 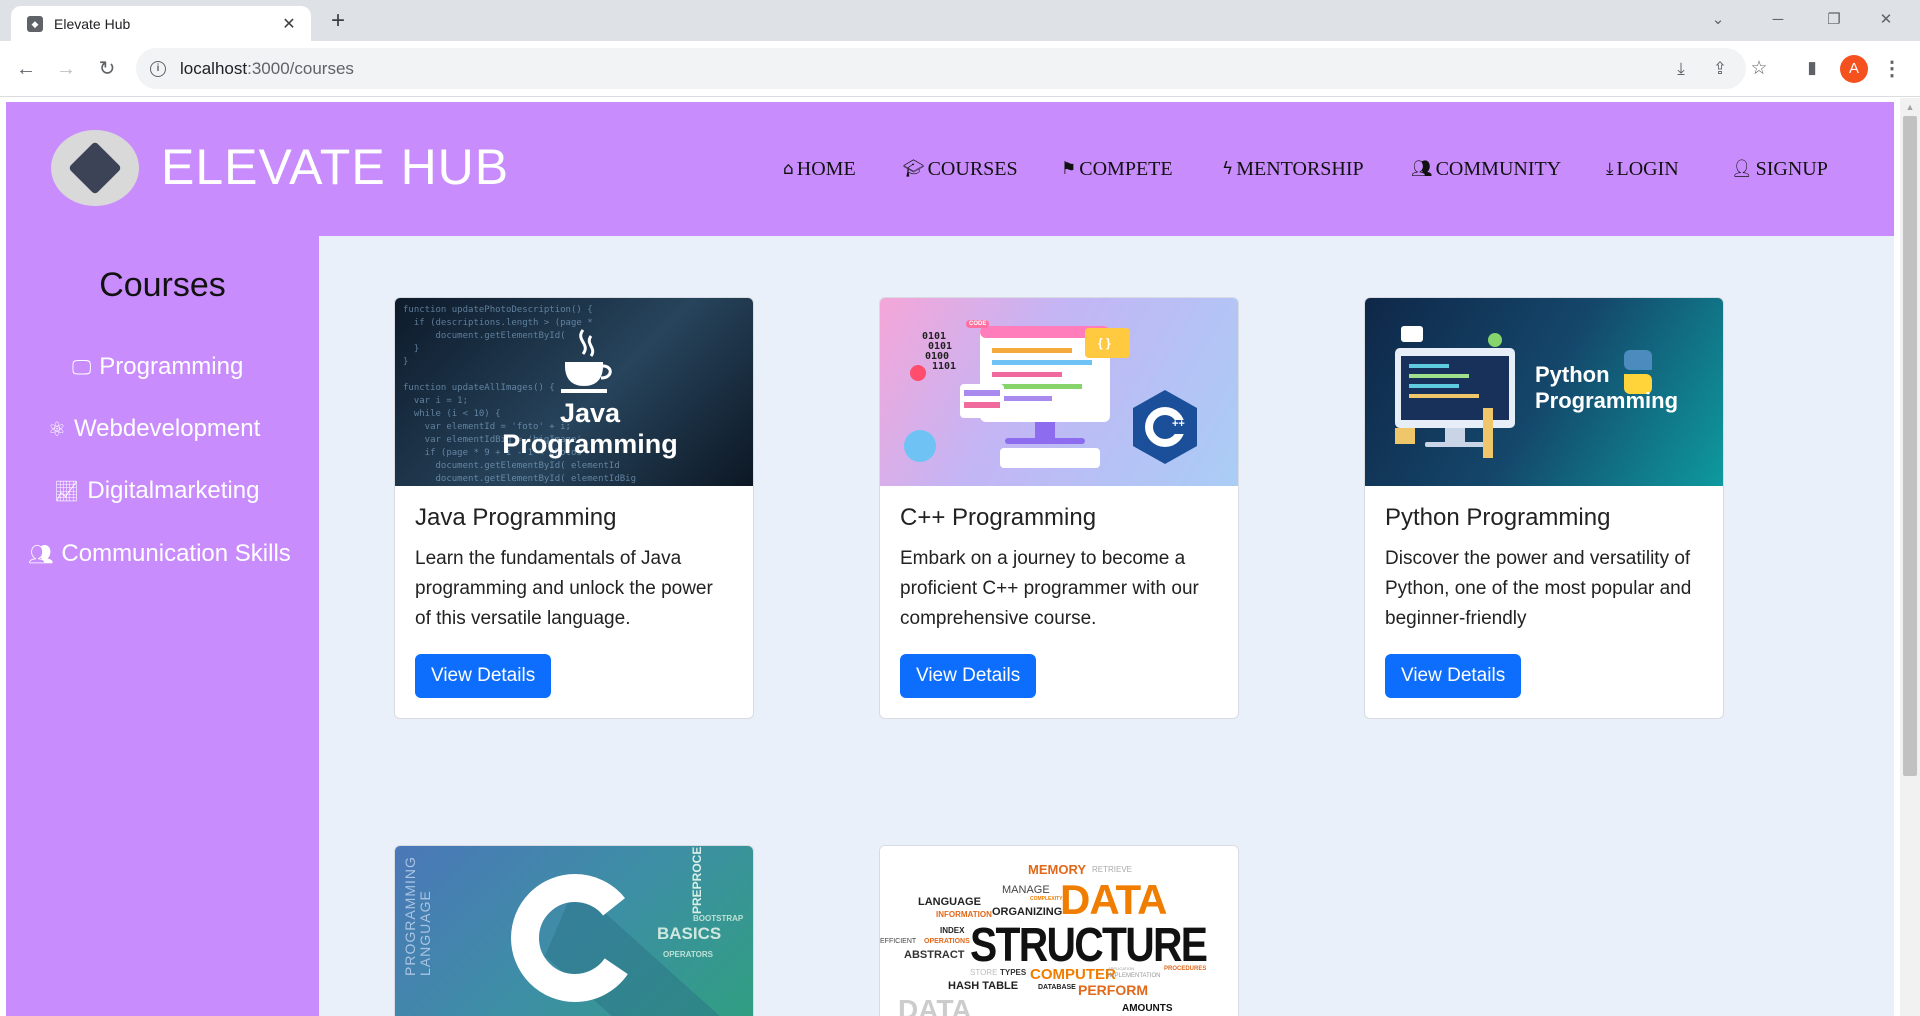 I want to click on back-button: ←, so click(x=26, y=69).